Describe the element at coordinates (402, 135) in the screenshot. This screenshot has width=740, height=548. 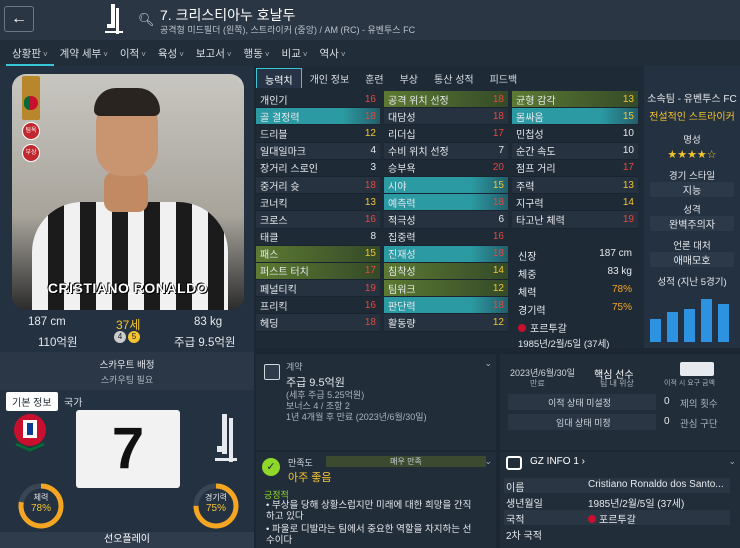
I see `attribute-name: 리더십` at that location.